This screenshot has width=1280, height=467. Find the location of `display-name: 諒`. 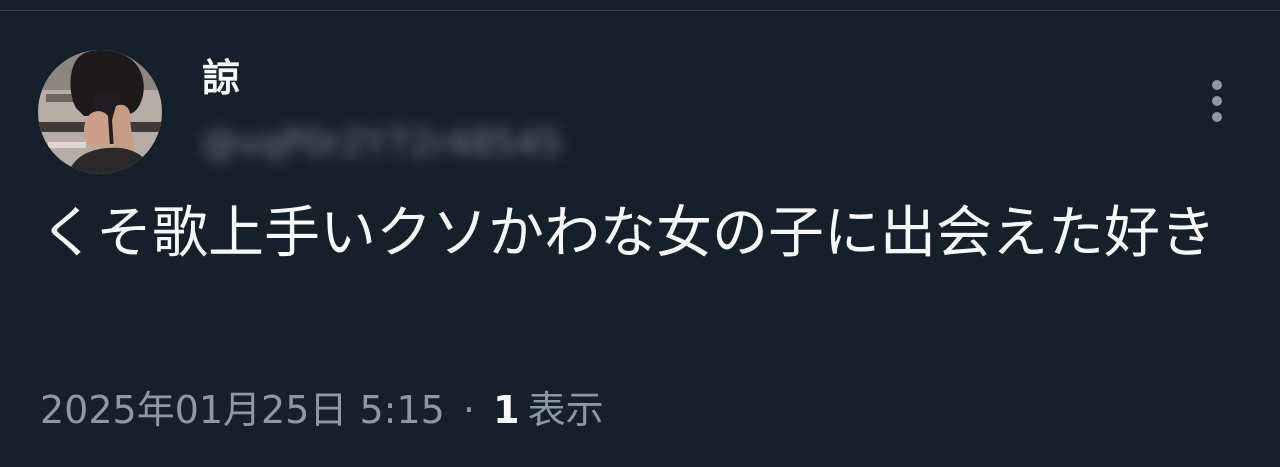

display-name: 諒 is located at coordinates (221, 78).